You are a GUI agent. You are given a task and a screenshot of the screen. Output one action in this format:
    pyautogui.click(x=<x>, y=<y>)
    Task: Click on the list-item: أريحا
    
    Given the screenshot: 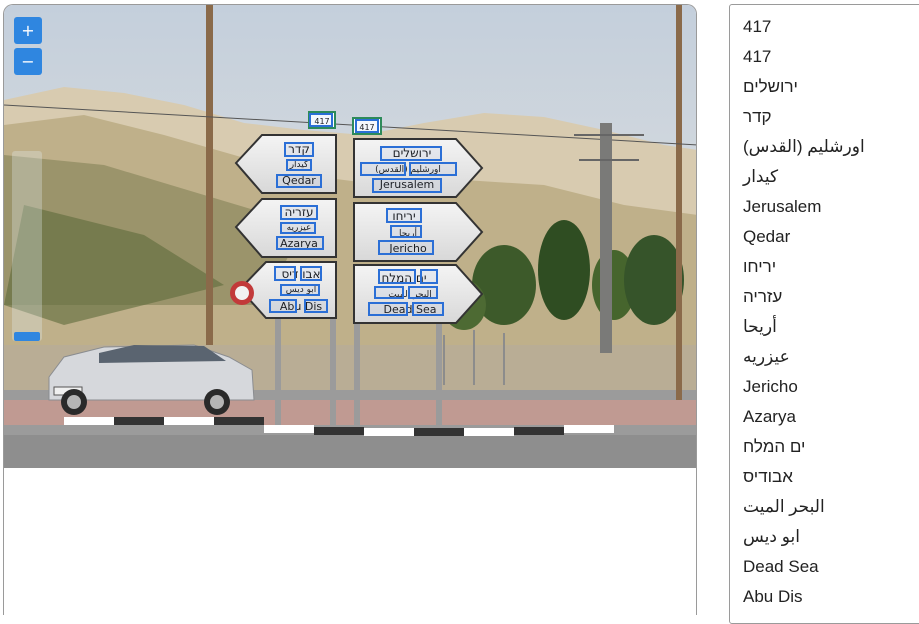 What is the action you would take?
    pyautogui.click(x=760, y=327)
    